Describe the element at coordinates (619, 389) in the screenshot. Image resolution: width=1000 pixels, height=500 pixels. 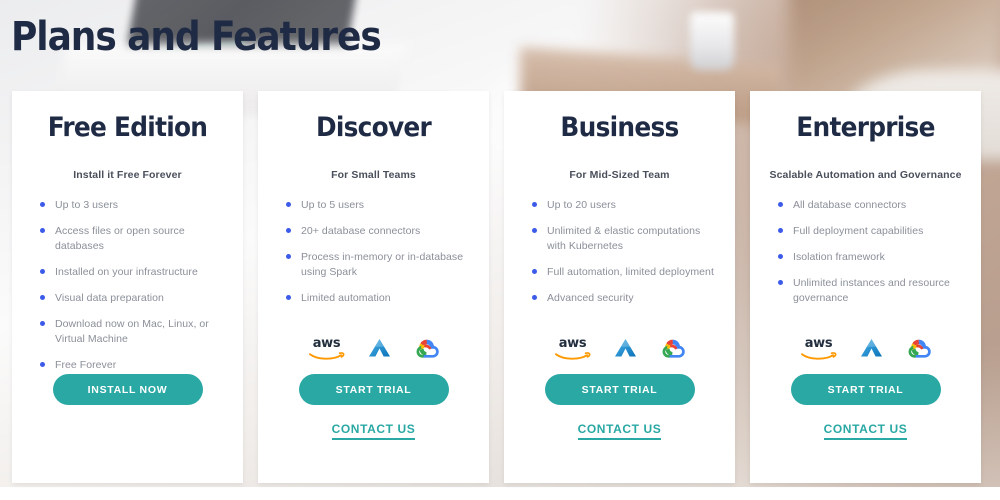
I see `cta-button-business: START TRIAL` at that location.